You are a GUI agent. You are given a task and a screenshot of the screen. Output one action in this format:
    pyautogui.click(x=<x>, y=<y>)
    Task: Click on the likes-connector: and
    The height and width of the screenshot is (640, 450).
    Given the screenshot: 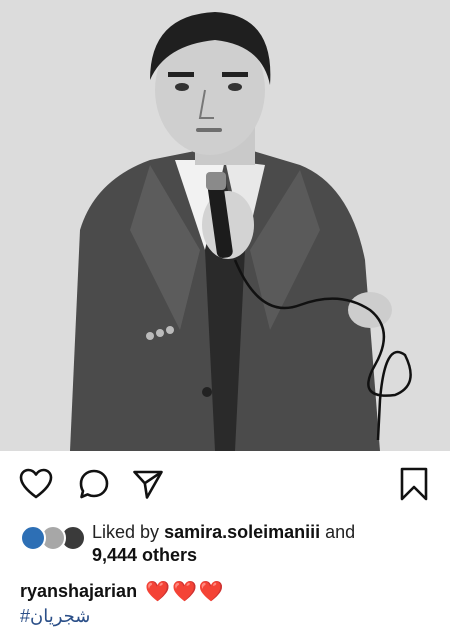 What is the action you would take?
    pyautogui.click(x=340, y=532)
    